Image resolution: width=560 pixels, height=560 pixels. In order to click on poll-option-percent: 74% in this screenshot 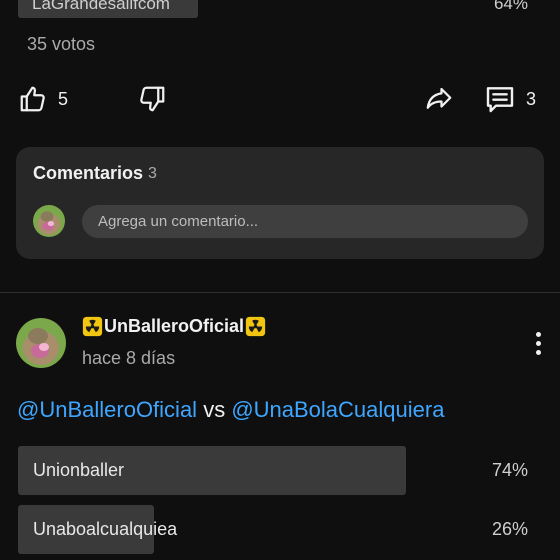, I will do `click(509, 470)`.